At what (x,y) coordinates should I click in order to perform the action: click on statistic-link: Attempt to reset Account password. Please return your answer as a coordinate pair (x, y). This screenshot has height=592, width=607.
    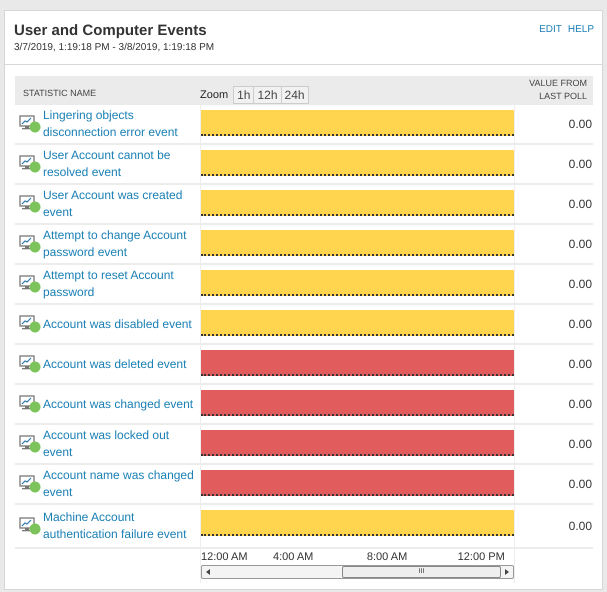
    Looking at the image, I should click on (121, 284).